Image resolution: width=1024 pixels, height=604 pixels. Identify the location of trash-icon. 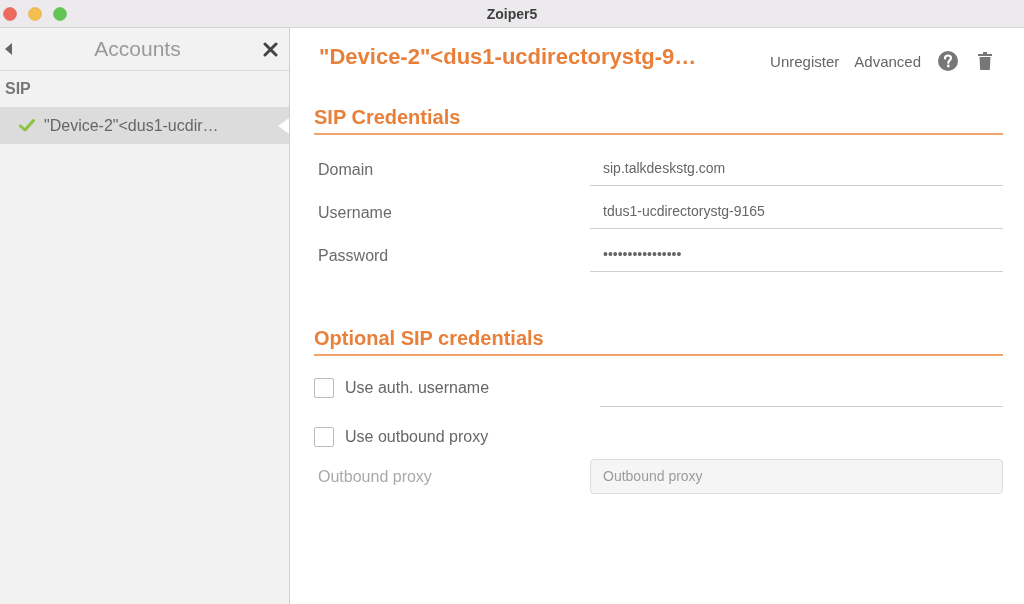
(985, 61).